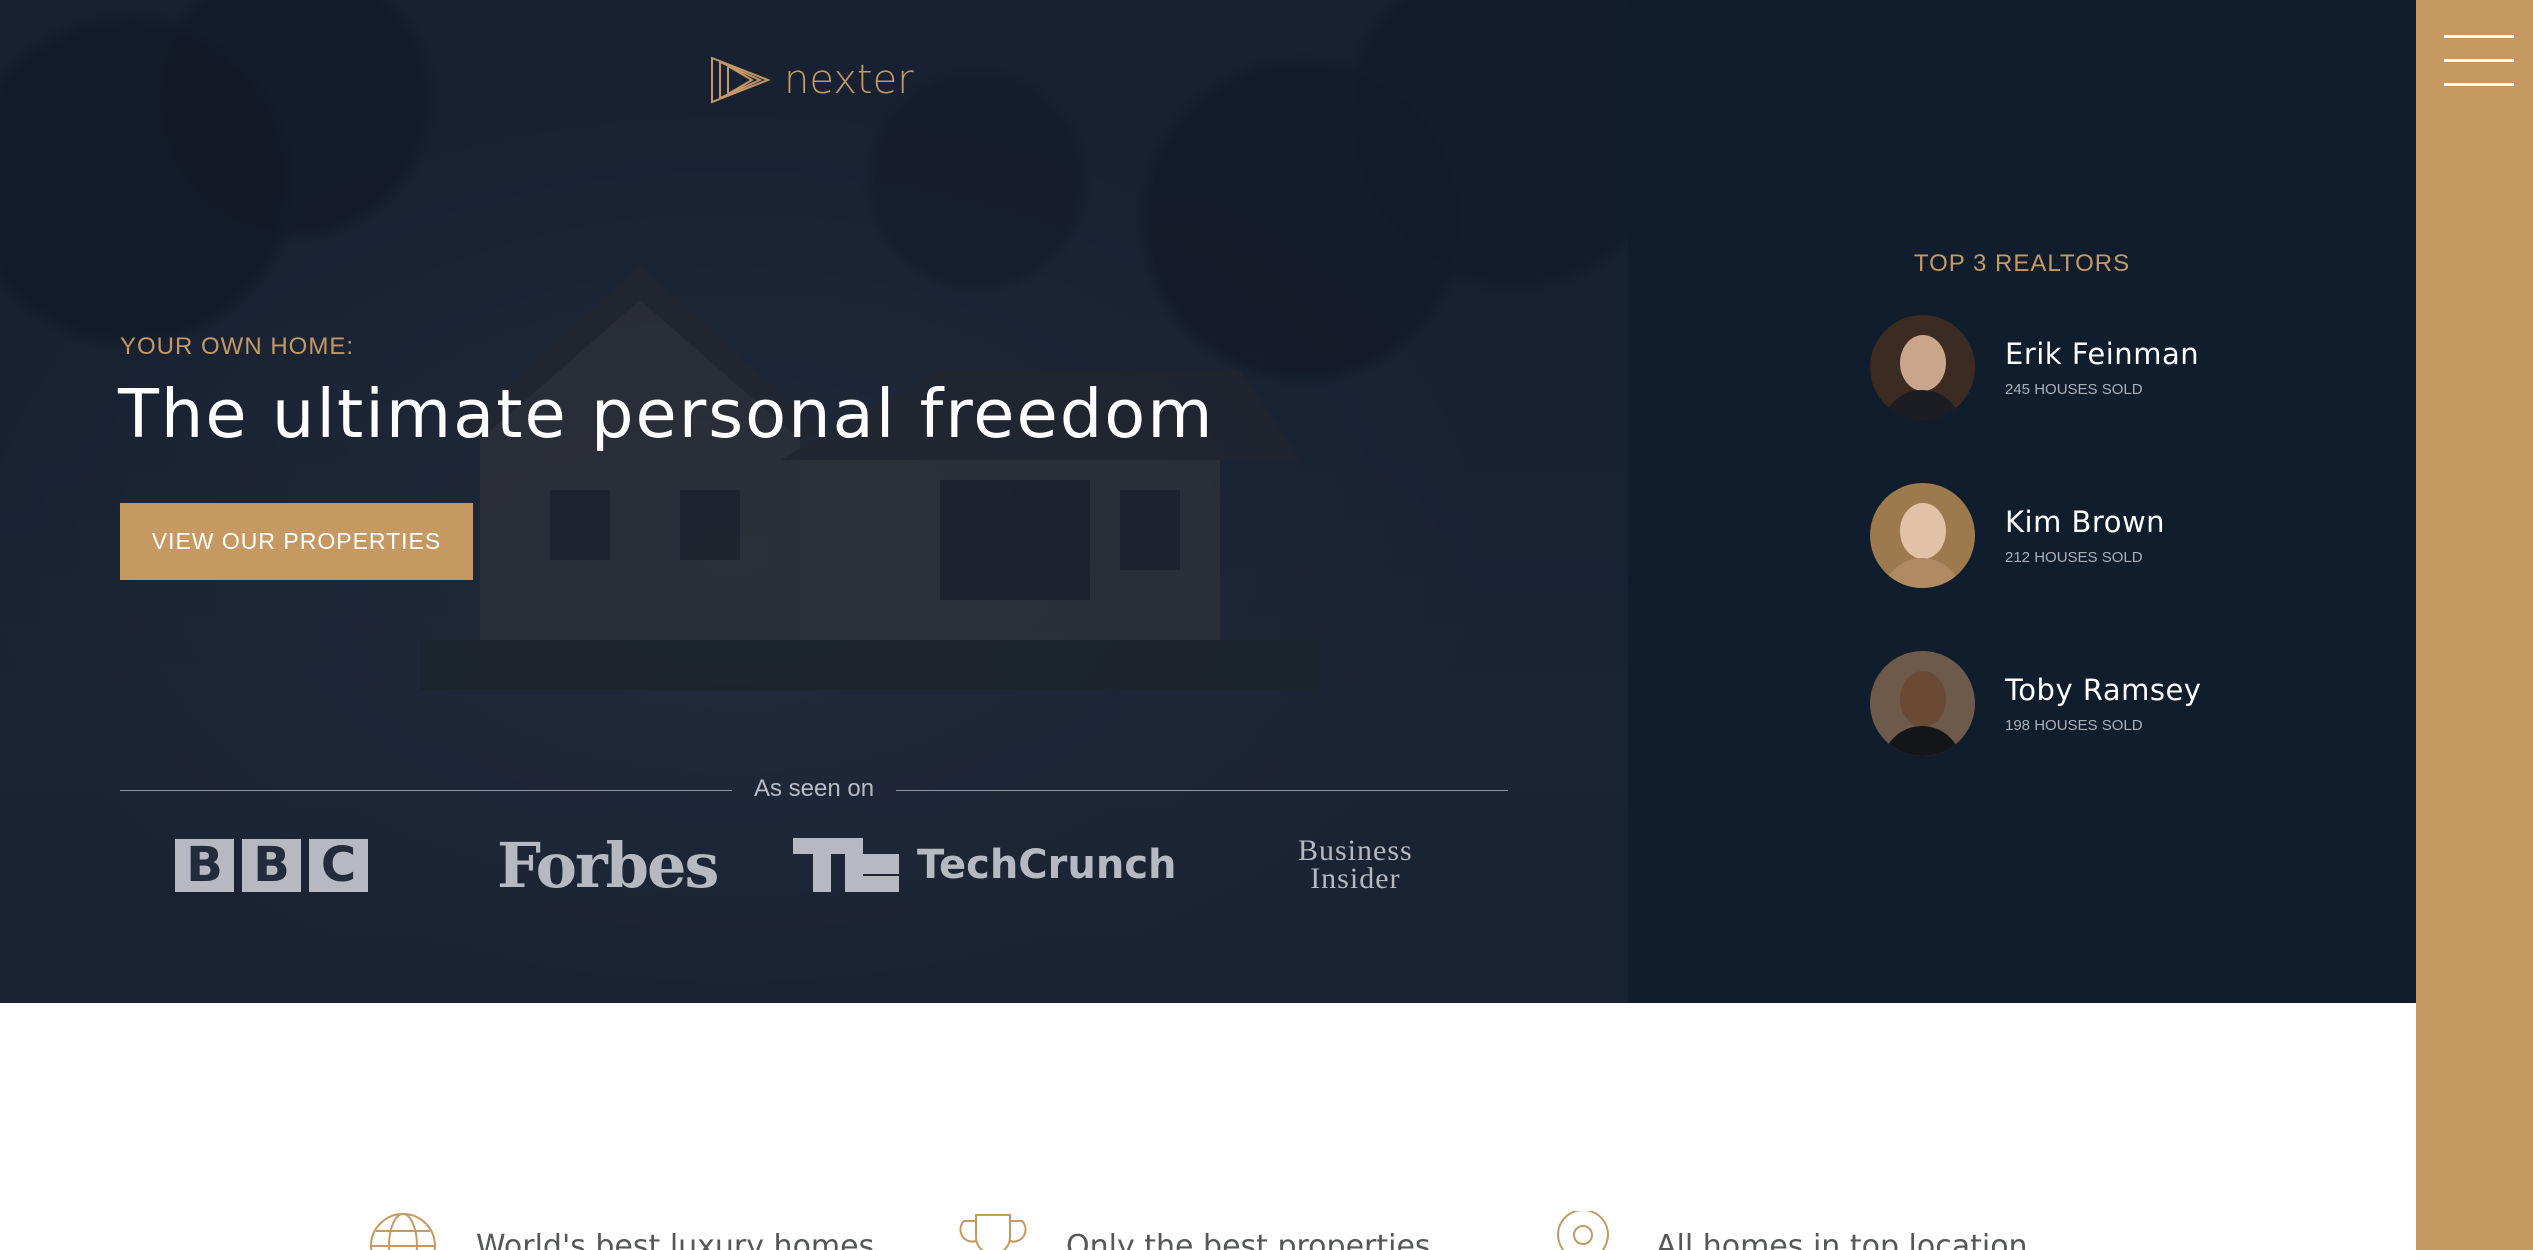  Describe the element at coordinates (1842, 1239) in the screenshot. I see `feature-label: All homes in top location` at that location.